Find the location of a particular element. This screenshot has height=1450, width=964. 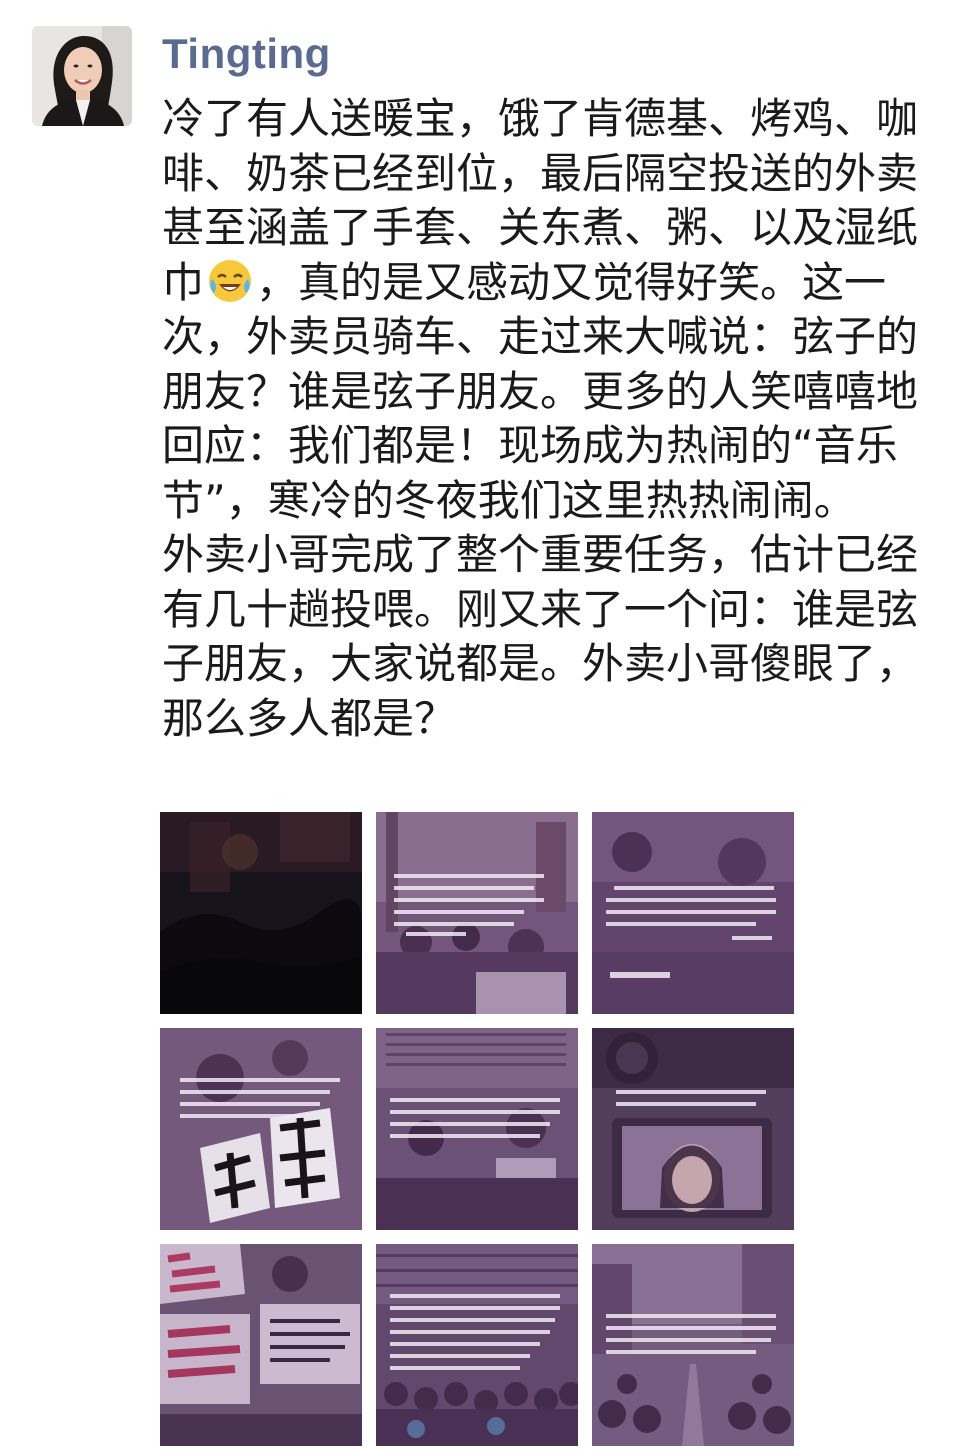

photo-building-crowd is located at coordinates (477, 1129).